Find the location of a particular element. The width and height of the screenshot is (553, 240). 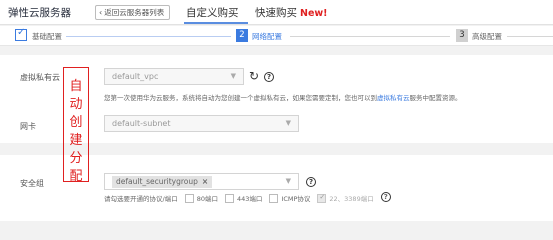

port-443-label: 443端口 is located at coordinates (249, 199).